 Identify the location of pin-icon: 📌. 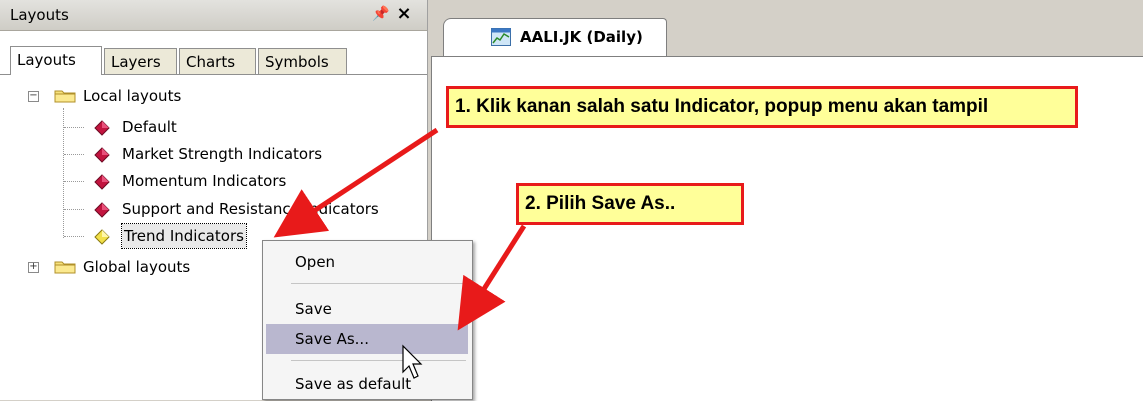
(381, 14).